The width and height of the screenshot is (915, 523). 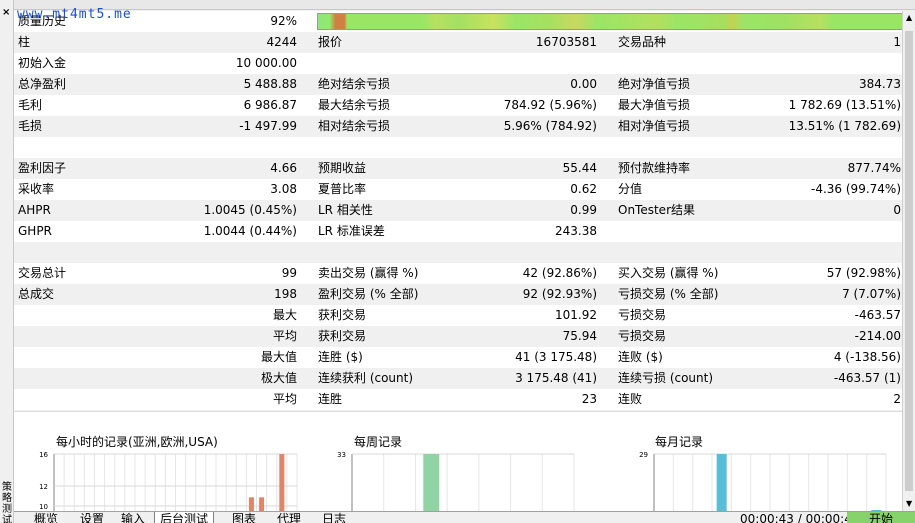 What do you see at coordinates (630, 189) in the screenshot?
I see `report-label: 分值` at bounding box center [630, 189].